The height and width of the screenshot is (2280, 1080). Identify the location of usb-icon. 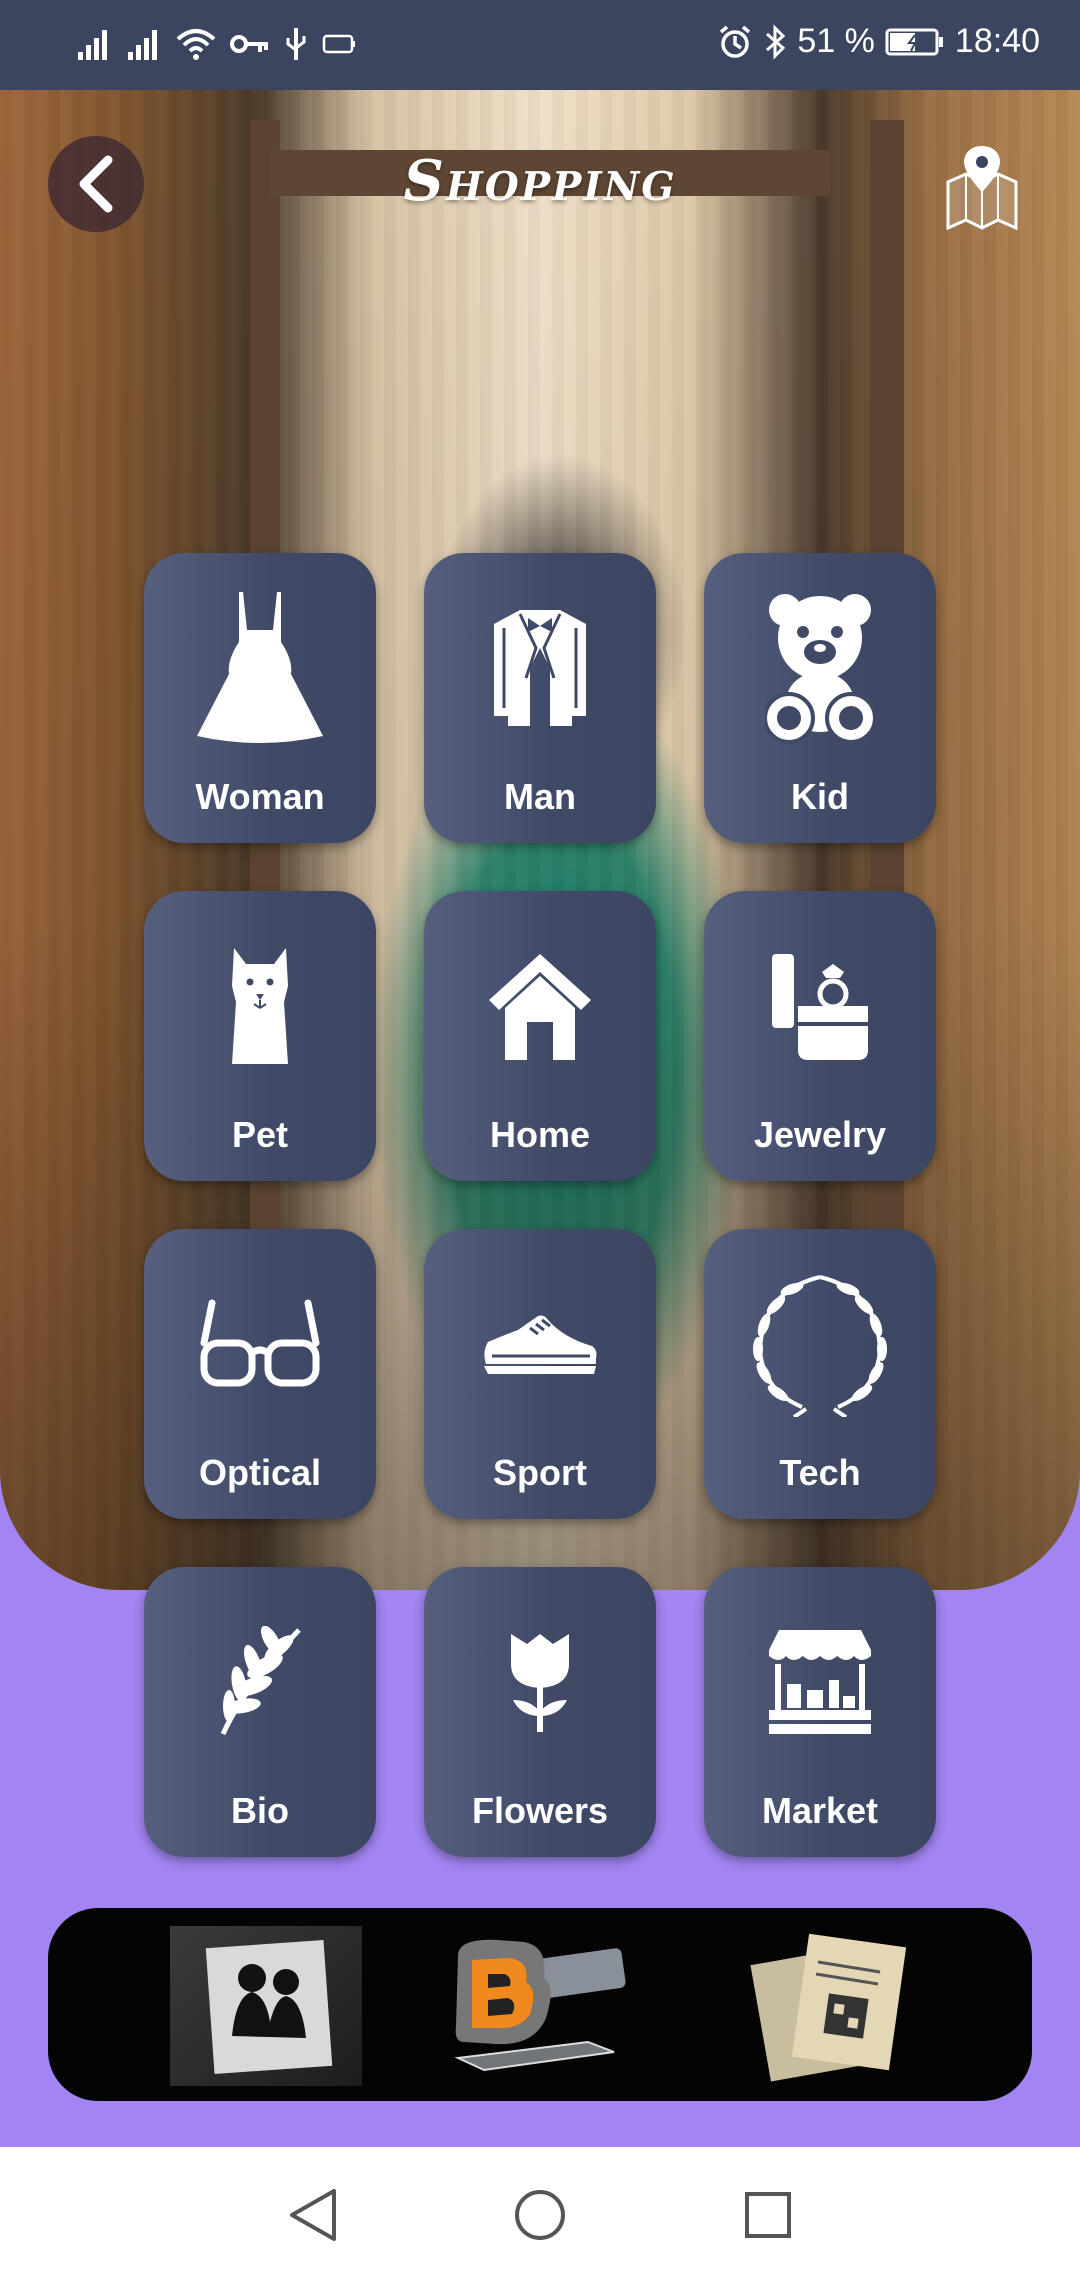
(296, 44).